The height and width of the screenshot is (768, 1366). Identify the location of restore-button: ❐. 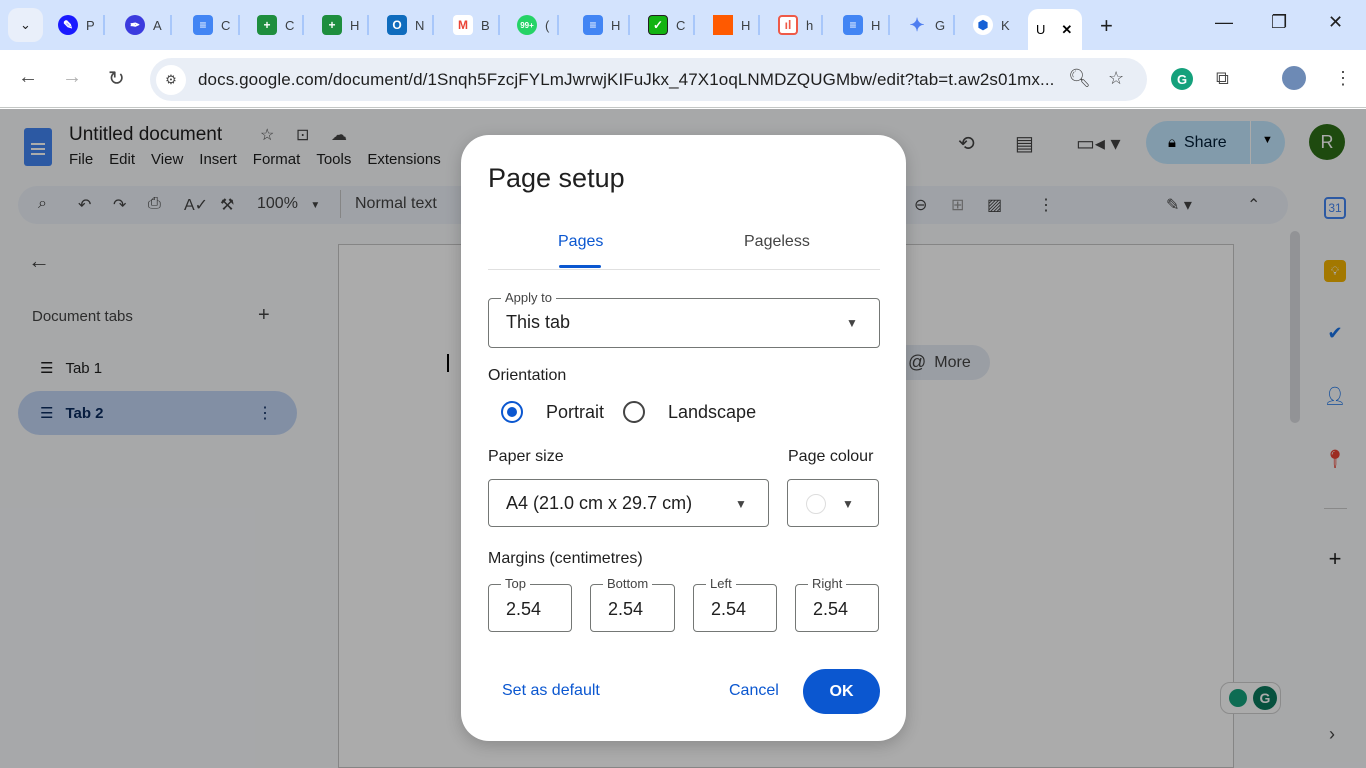
(1279, 22).